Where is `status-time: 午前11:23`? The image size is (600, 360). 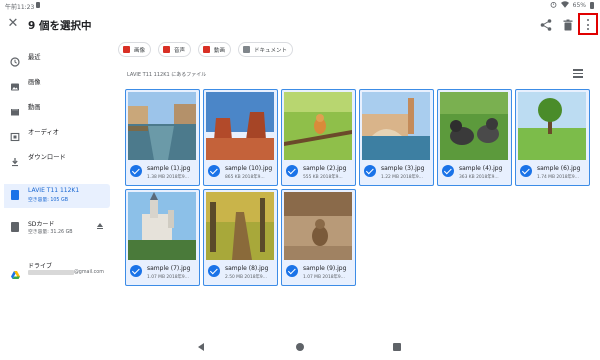 status-time: 午前11:23 is located at coordinates (20, 7).